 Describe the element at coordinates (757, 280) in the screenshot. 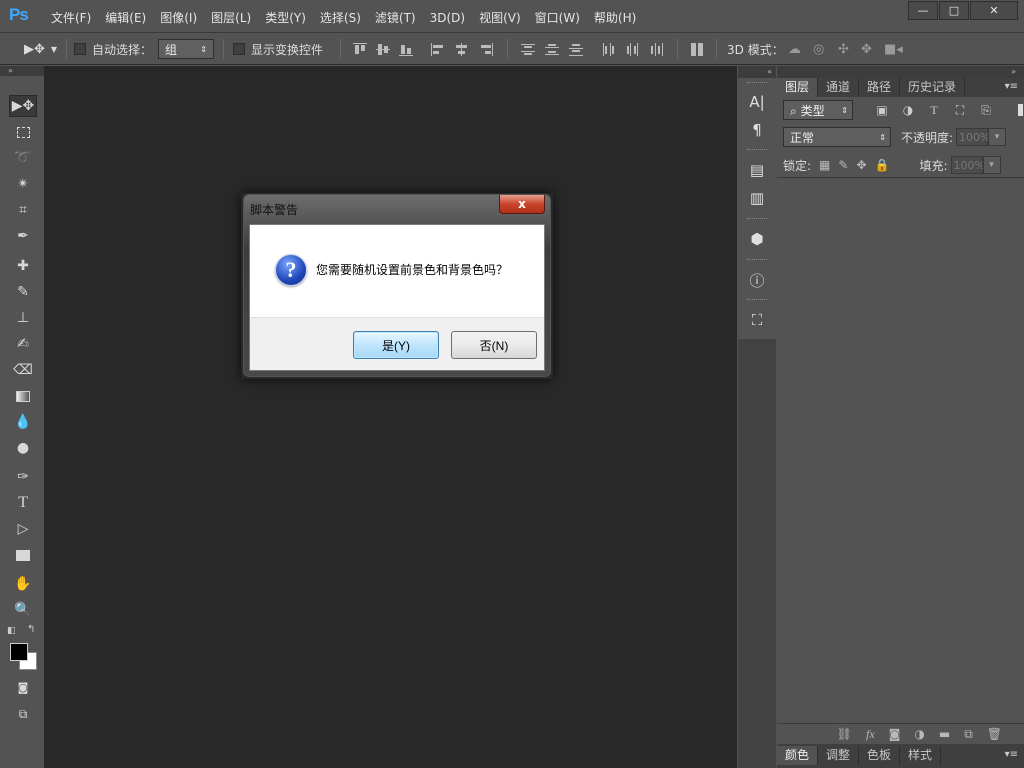

I see `info-panel-icon: ⓘ` at that location.